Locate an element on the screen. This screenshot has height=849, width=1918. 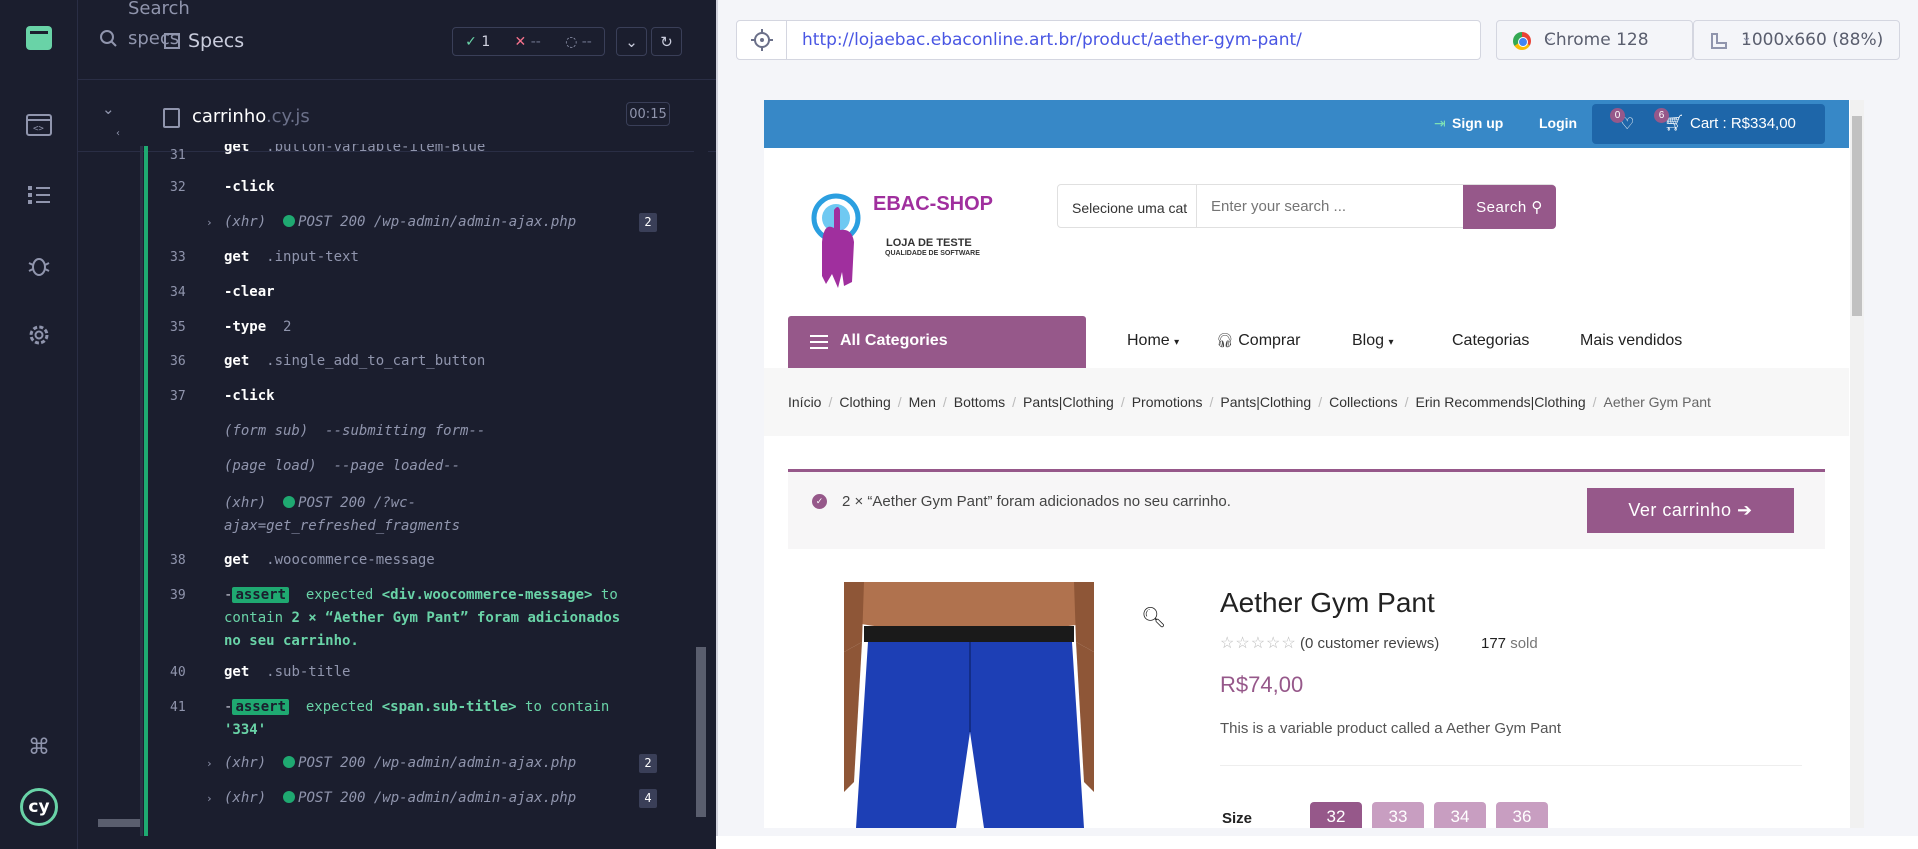
horizontal-scrollbar is located at coordinates (128, 823).